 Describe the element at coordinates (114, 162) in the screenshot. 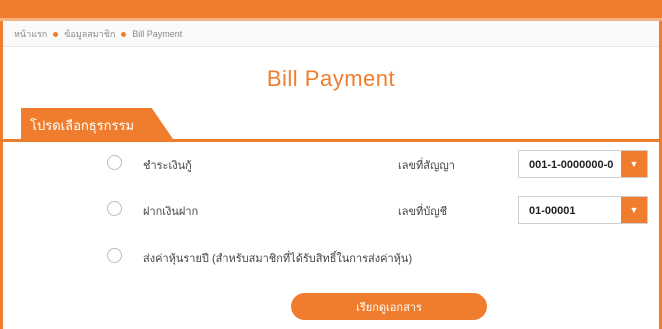

I see `radio-loan-payment` at that location.